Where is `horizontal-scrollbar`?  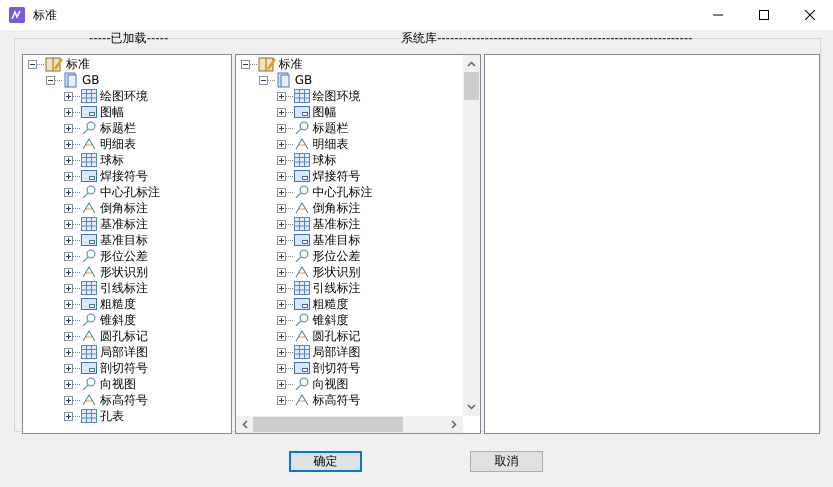 horizontal-scrollbar is located at coordinates (350, 424).